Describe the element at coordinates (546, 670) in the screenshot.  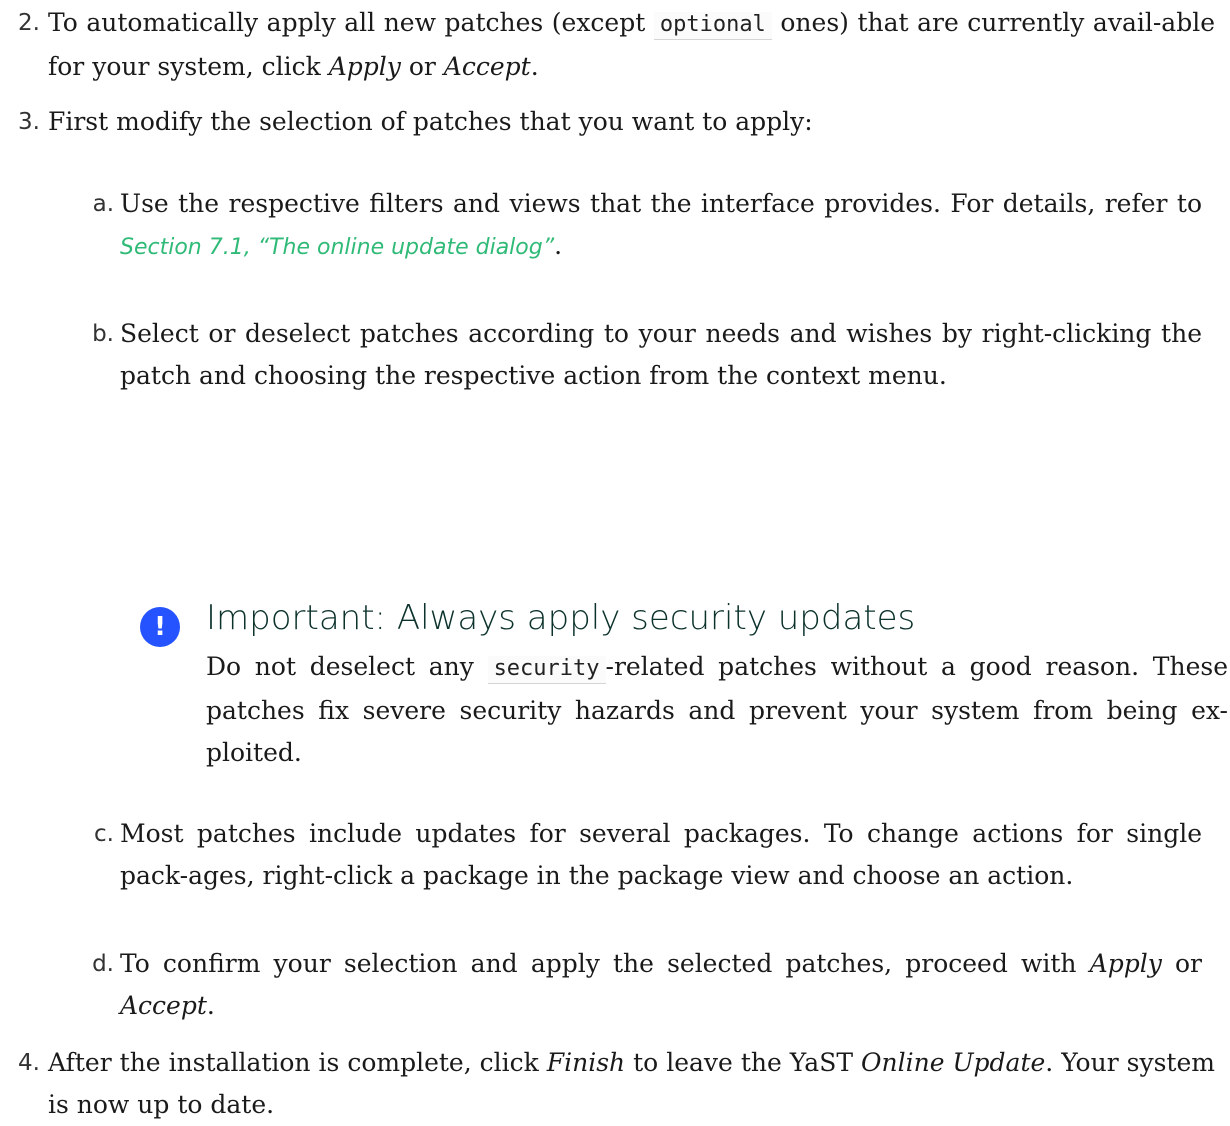
I see `code-security: security` at that location.